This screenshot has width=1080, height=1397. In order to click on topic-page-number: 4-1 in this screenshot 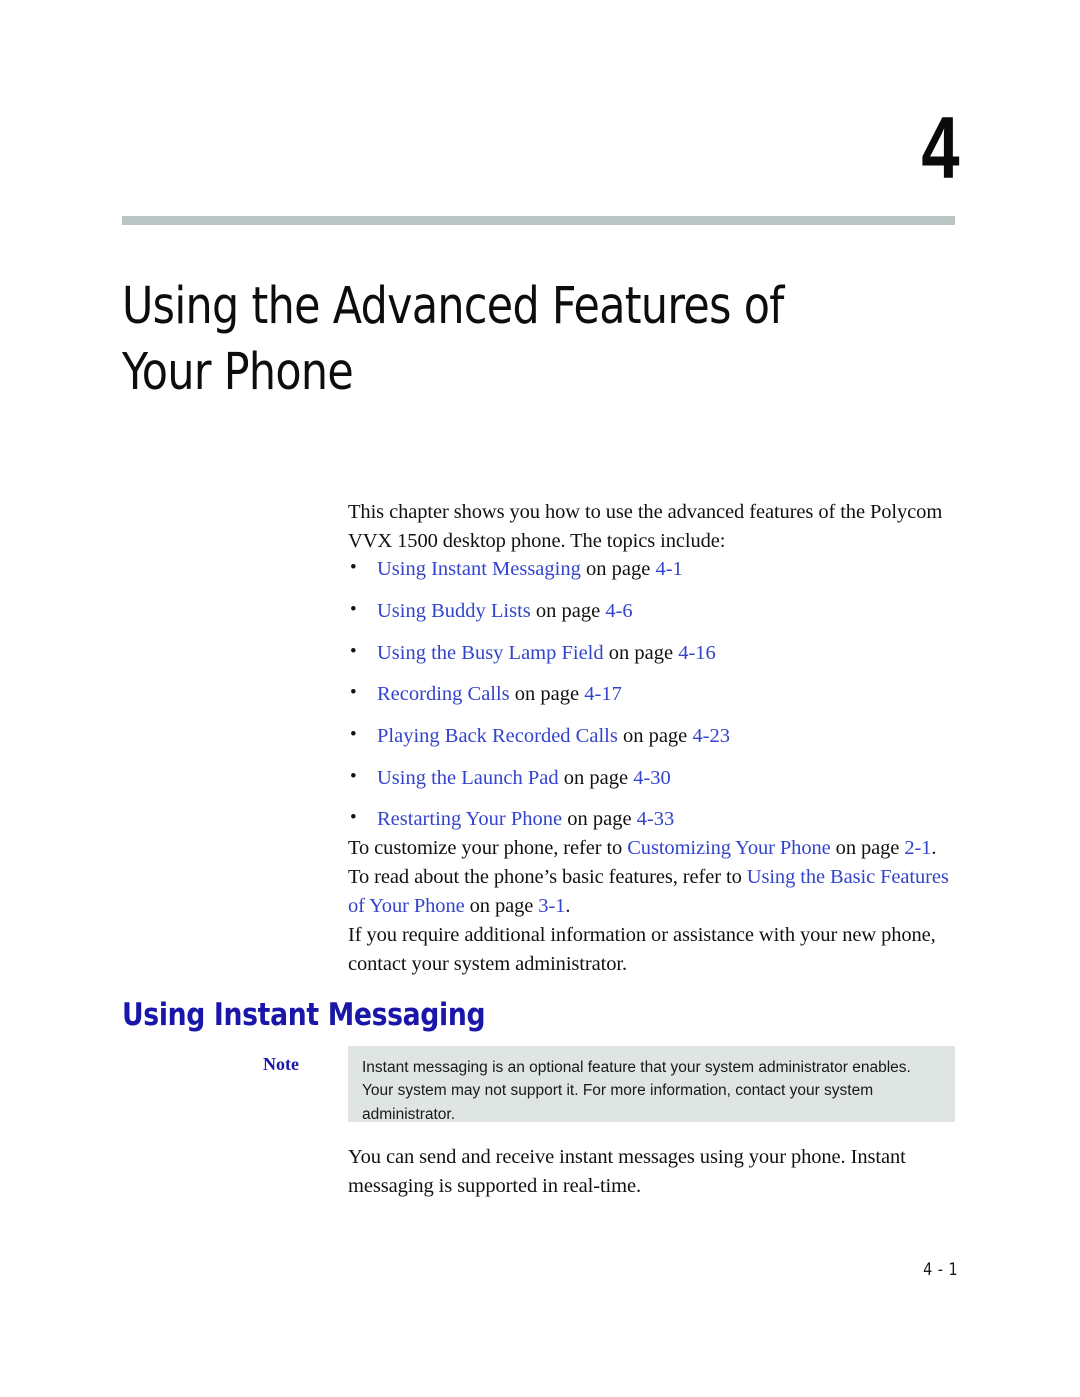, I will do `click(668, 569)`.